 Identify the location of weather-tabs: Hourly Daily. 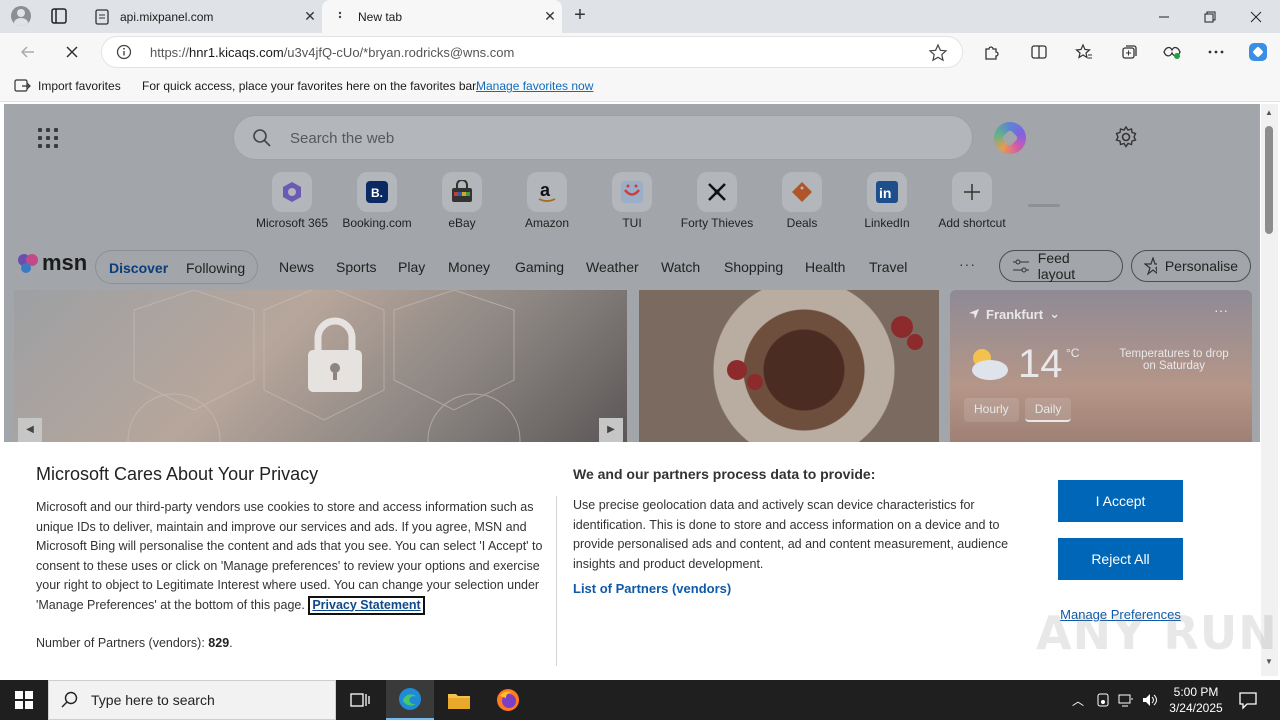
(1018, 410).